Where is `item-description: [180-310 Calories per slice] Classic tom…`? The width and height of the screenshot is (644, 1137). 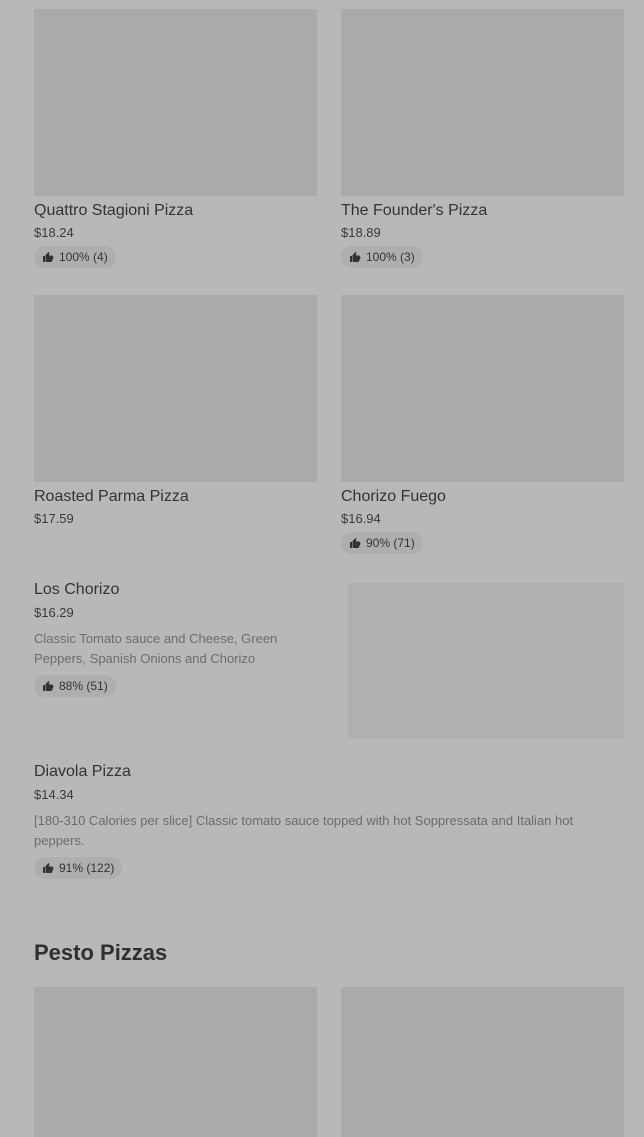
item-description: [180-310 Calories per slice] Classic tom… is located at coordinates (304, 830).